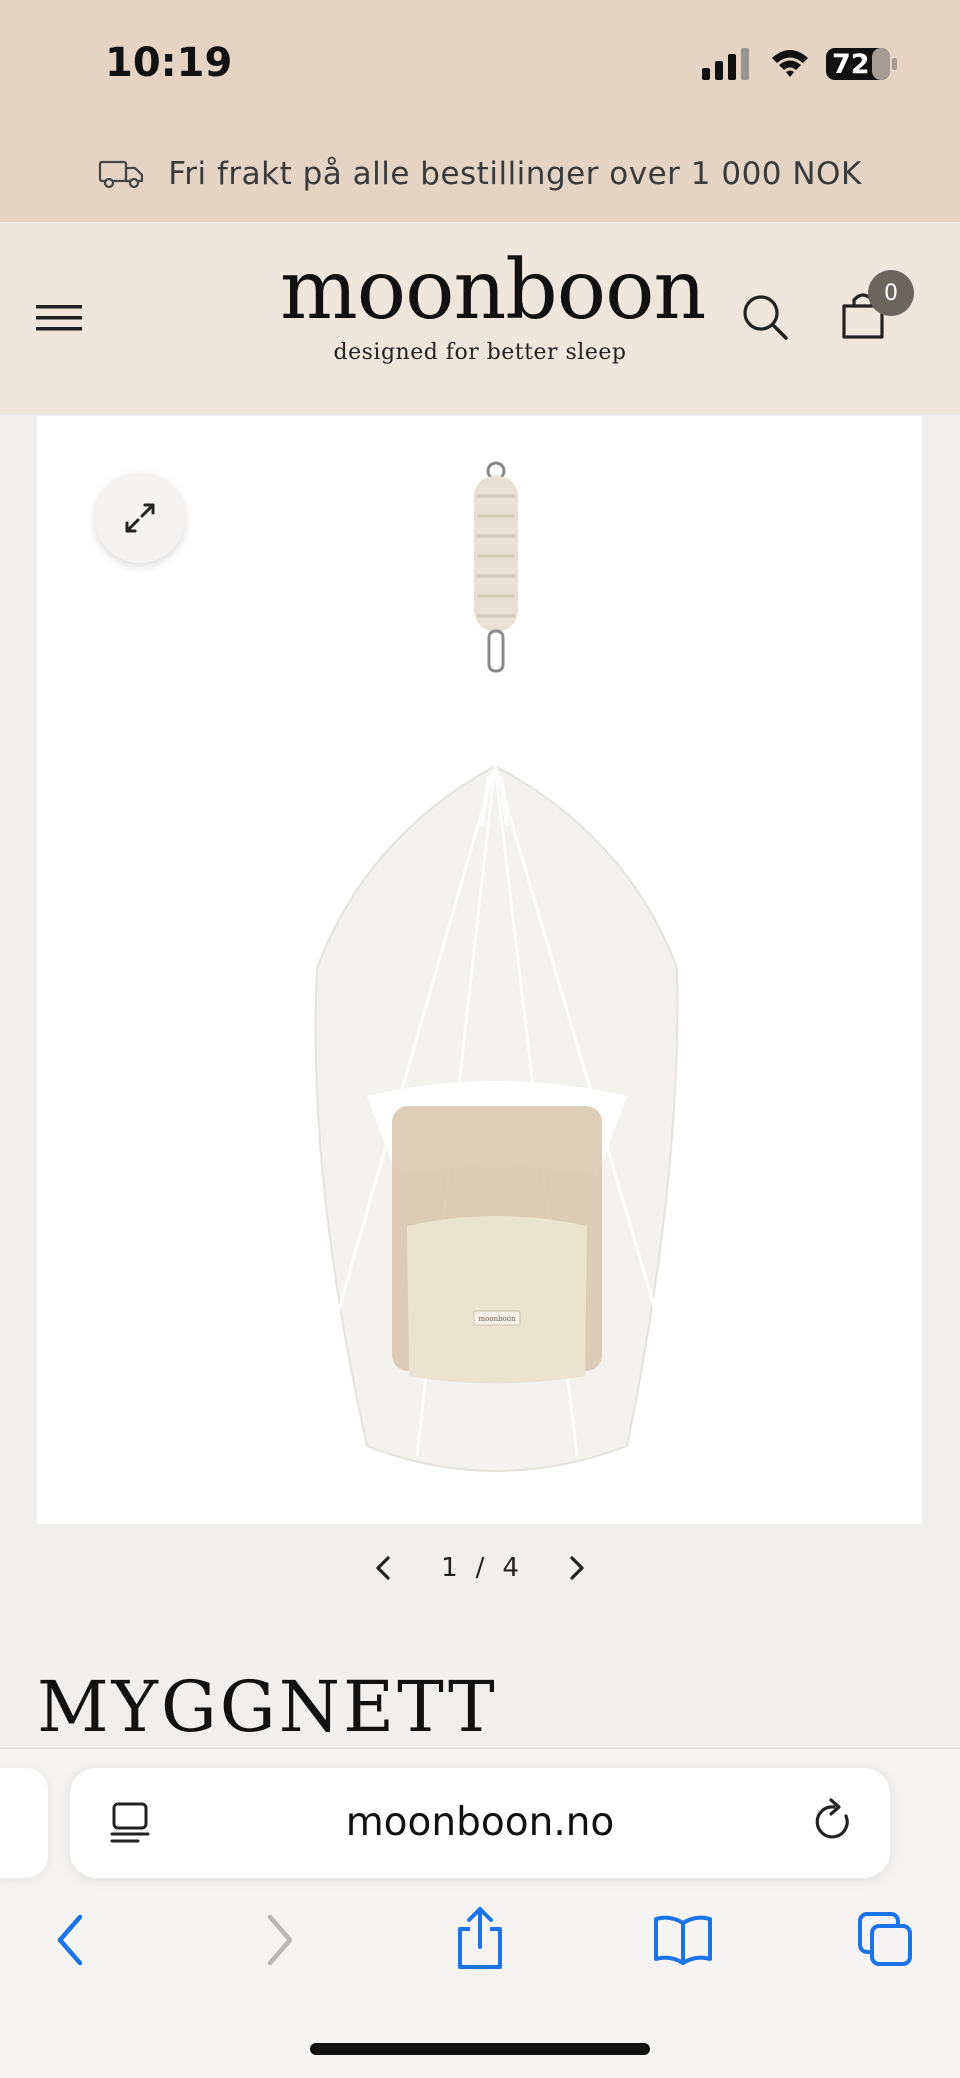  What do you see at coordinates (121, 174) in the screenshot?
I see `truck-icon` at bounding box center [121, 174].